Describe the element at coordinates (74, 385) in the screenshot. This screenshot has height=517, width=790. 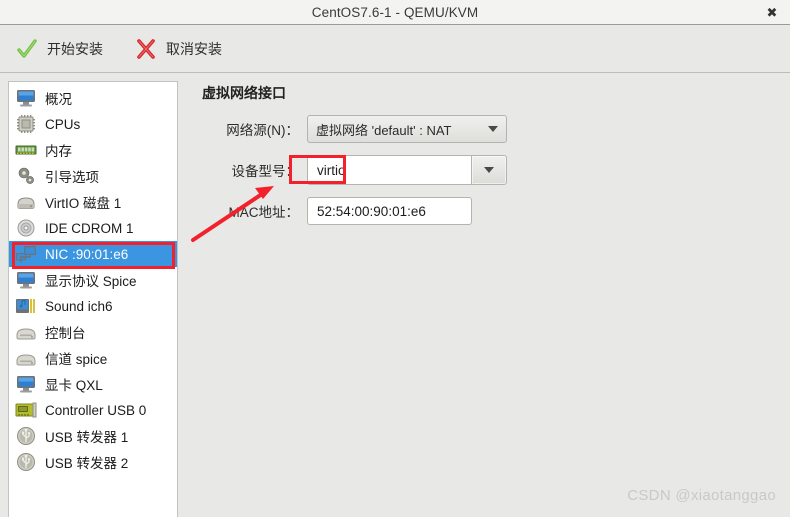
I see `sidebar-item-label: 显卡 QXL` at that location.